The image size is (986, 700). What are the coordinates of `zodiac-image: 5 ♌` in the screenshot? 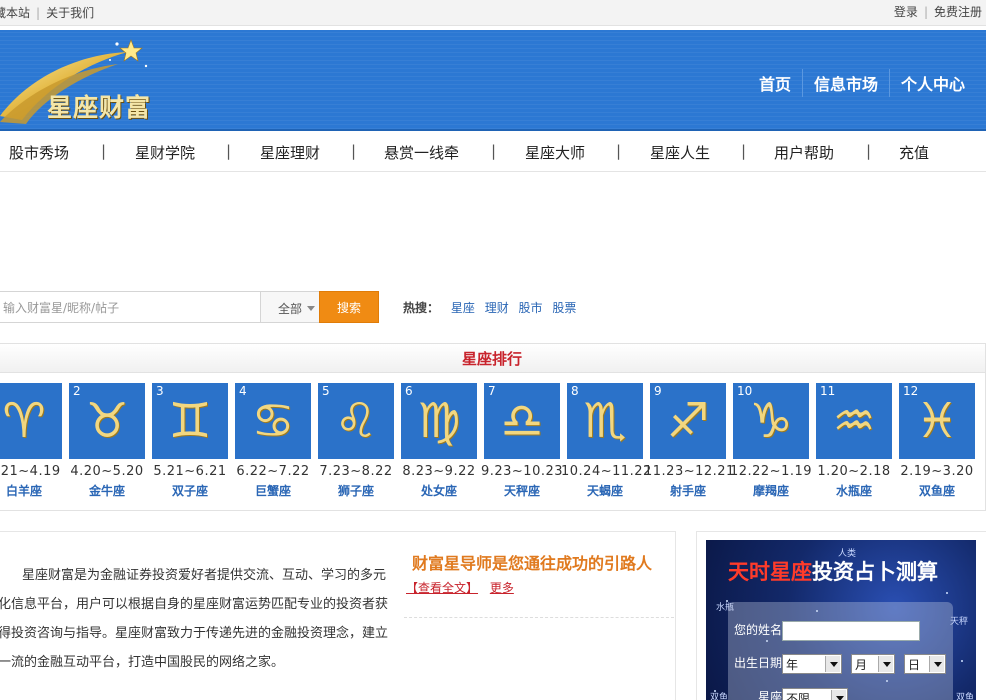 It's located at (356, 421).